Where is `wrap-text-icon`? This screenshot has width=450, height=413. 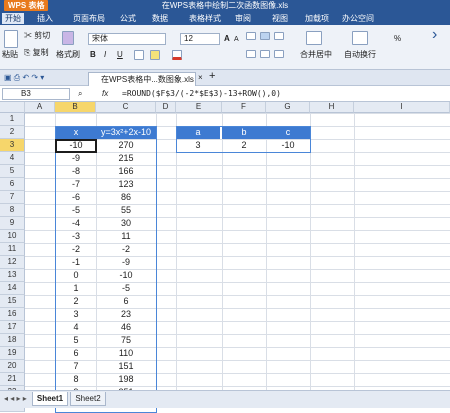
wrap-text-icon is located at coordinates (360, 38).